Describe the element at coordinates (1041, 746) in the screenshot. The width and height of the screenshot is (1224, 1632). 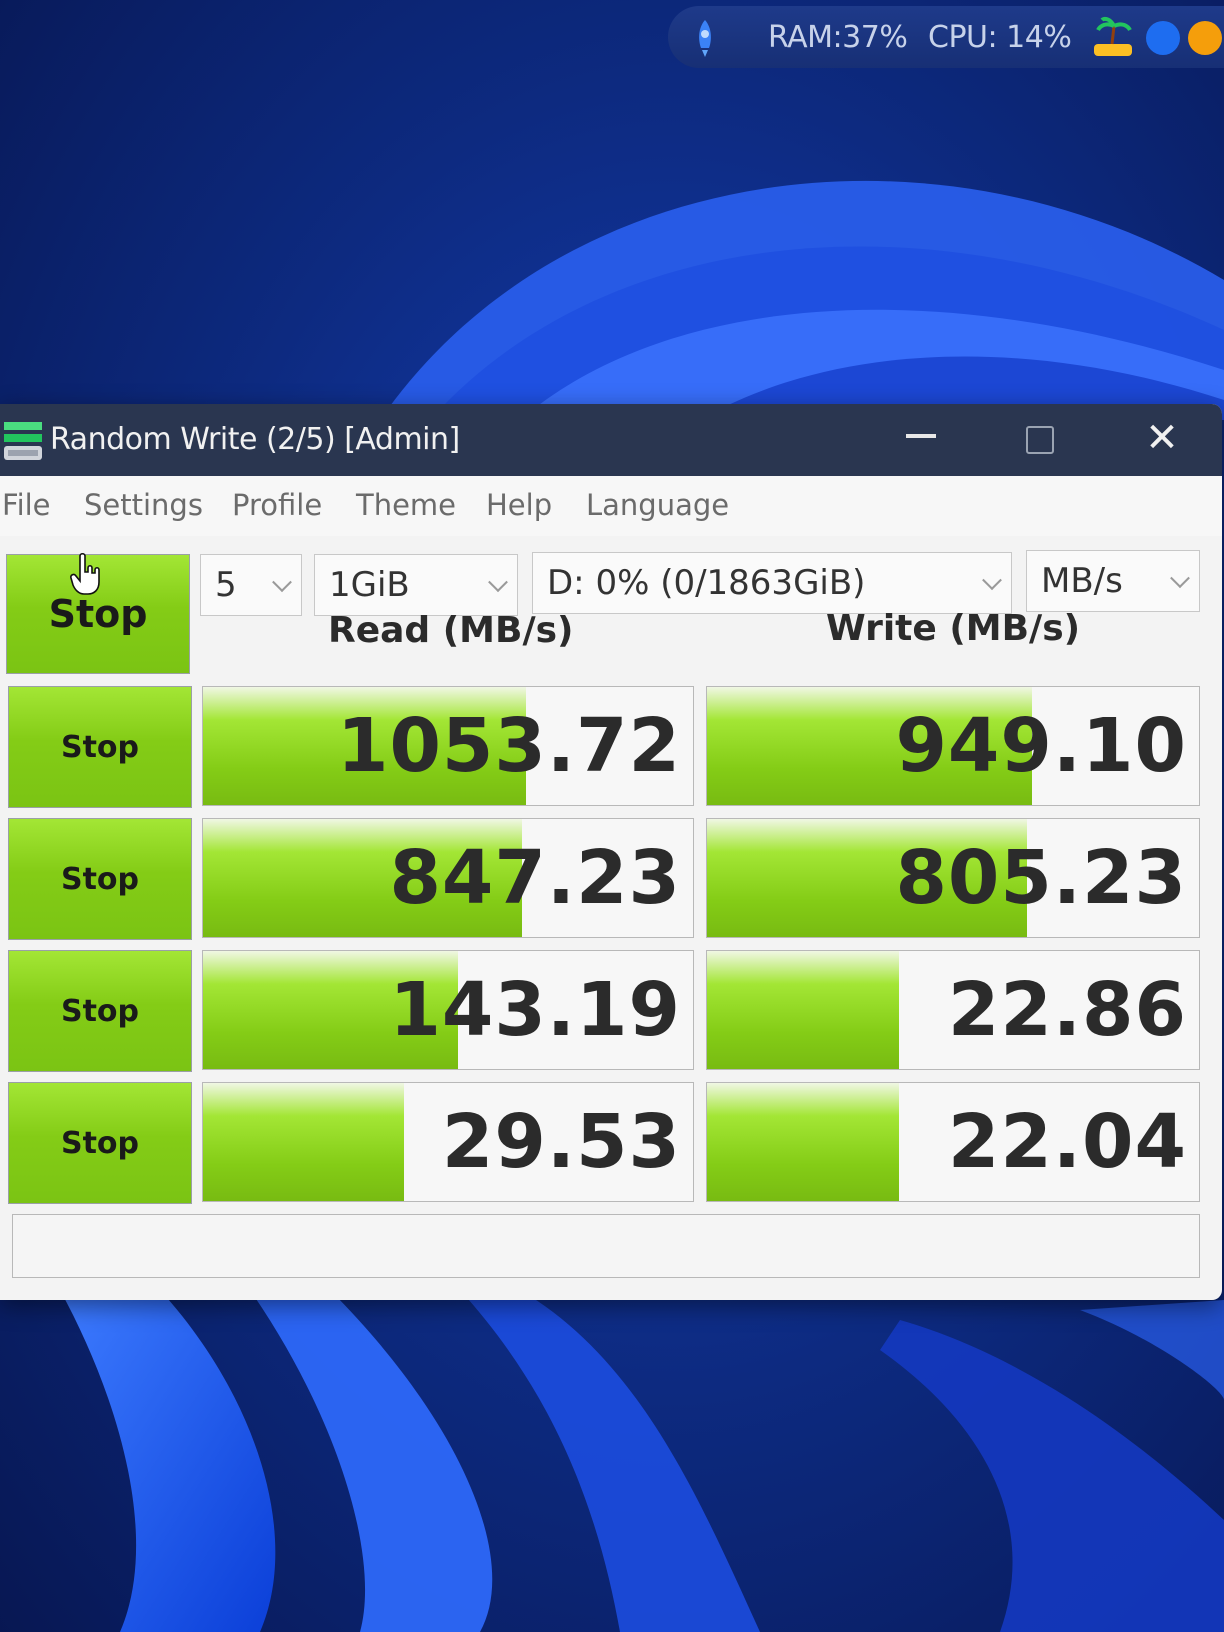
I see `write-value: 949.10` at that location.